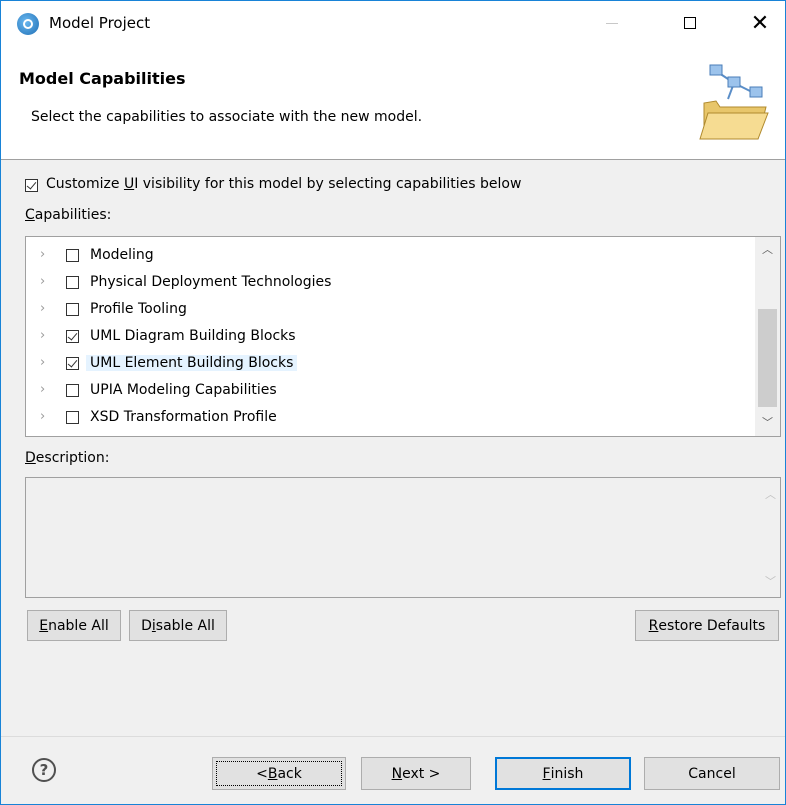  I want to click on description-text-area: ︿ ﹀, so click(403, 537).